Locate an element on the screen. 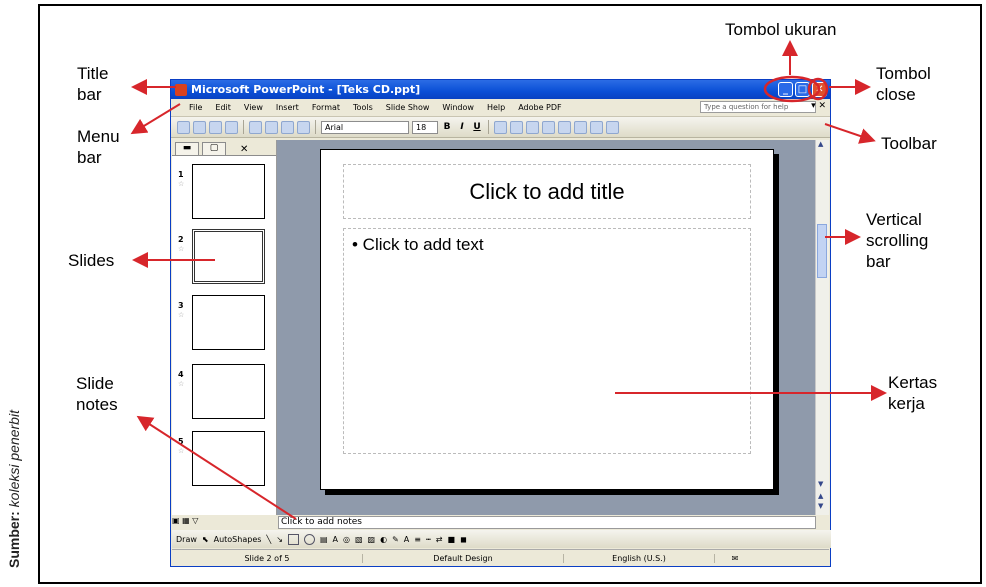 The image size is (986, 587). bullets-icon is located at coordinates (564, 127).